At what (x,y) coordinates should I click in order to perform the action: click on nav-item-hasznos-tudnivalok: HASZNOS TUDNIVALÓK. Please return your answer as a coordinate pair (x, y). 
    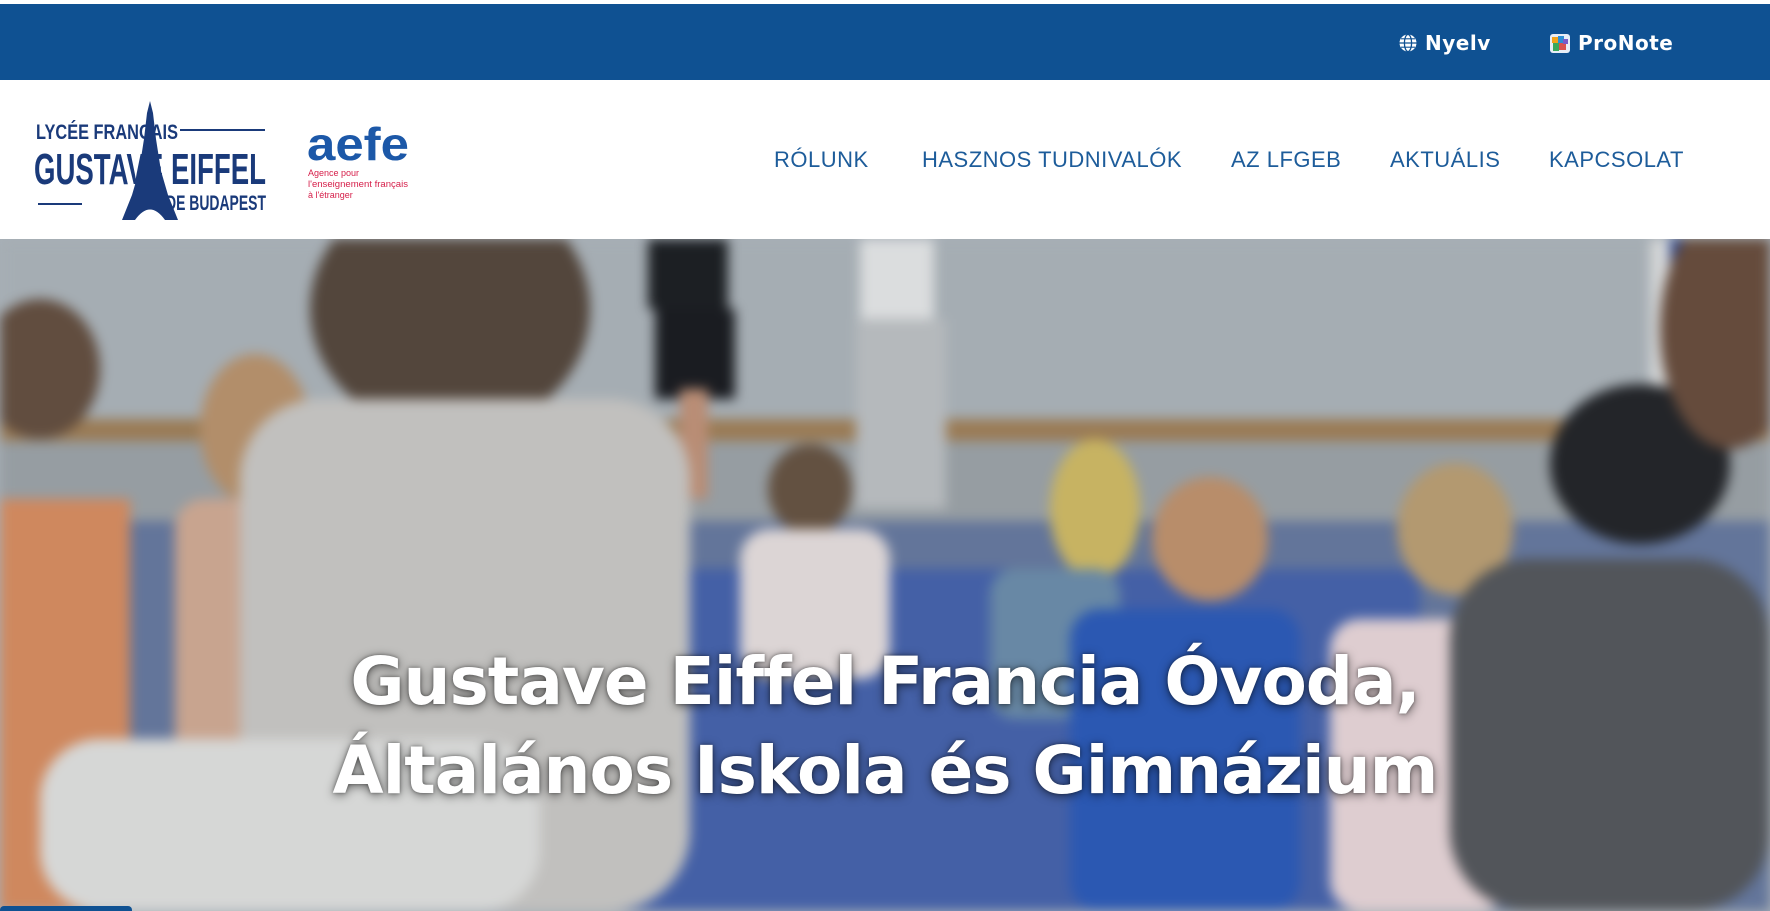
    Looking at the image, I should click on (1052, 160).